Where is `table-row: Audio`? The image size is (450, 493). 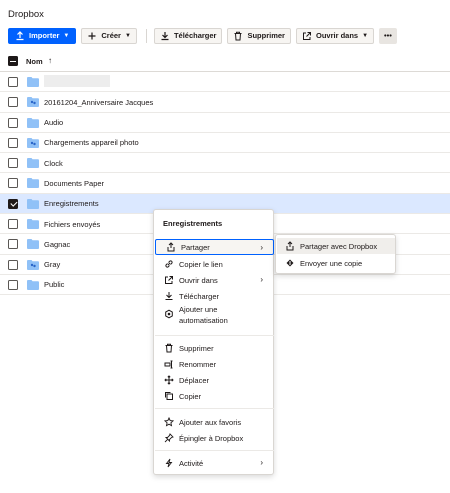
table-row: Audio is located at coordinates (225, 123).